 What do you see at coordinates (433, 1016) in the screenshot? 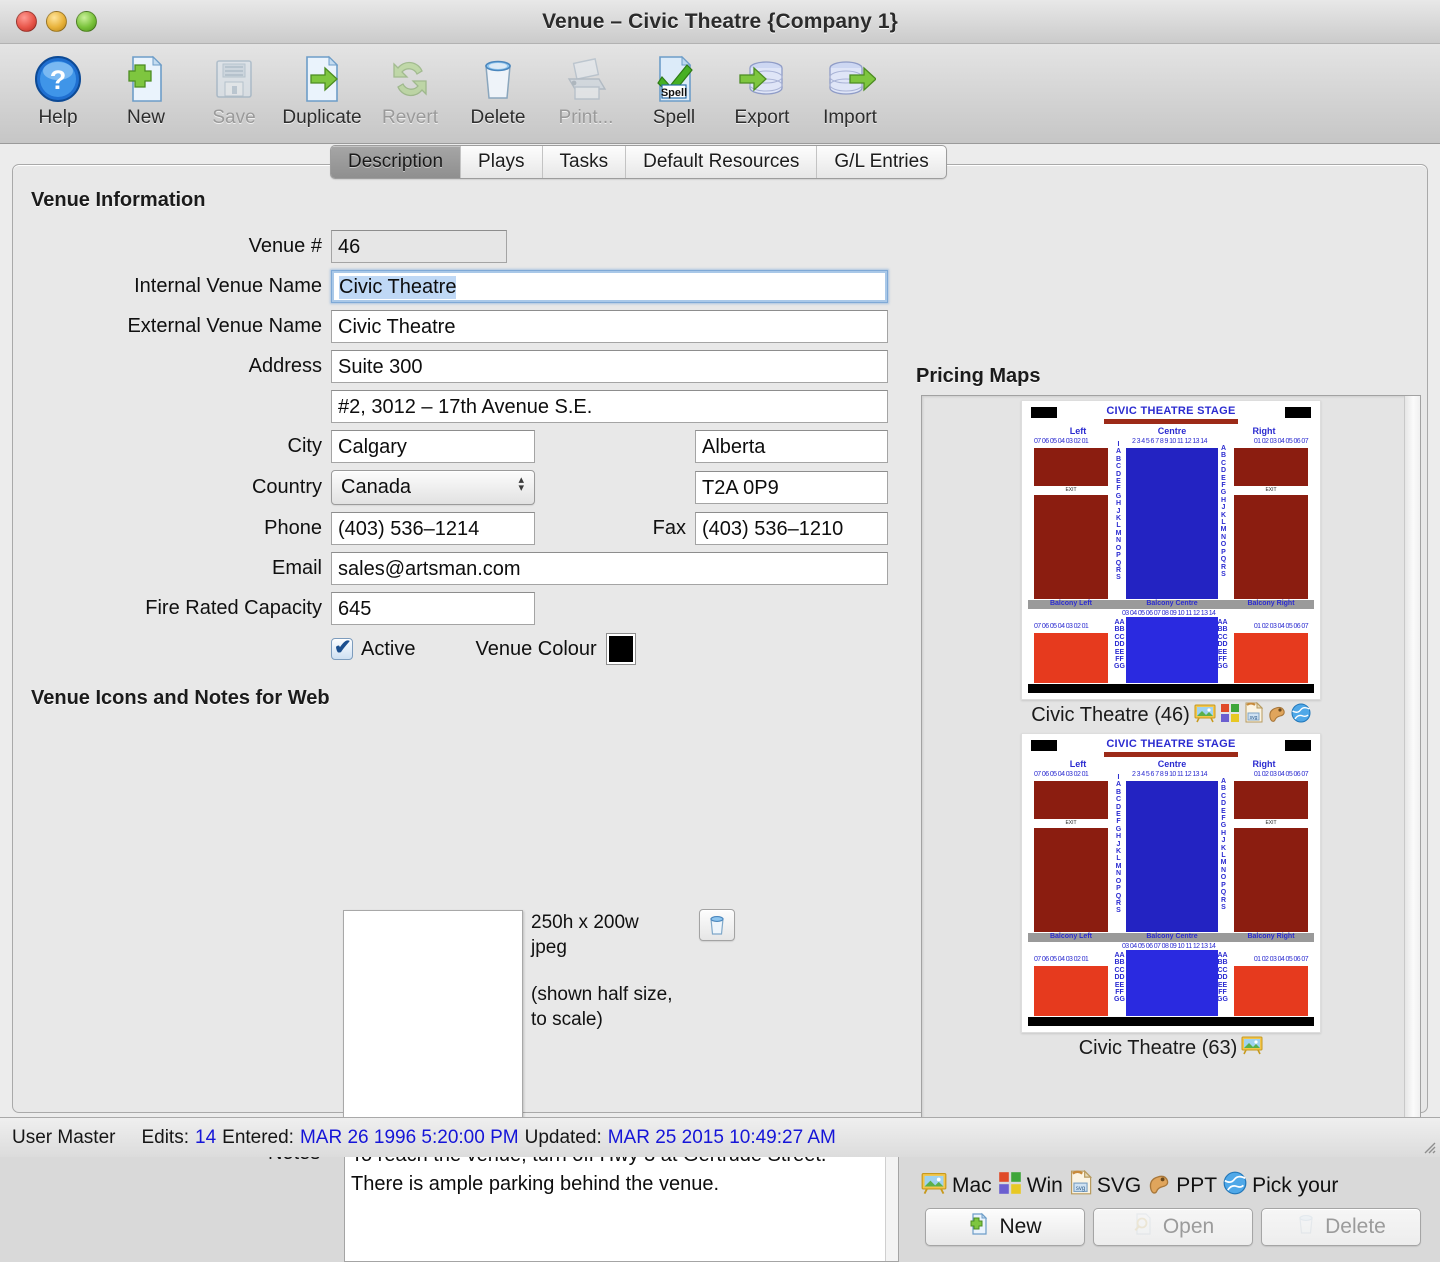
I see `venue-image-preview` at bounding box center [433, 1016].